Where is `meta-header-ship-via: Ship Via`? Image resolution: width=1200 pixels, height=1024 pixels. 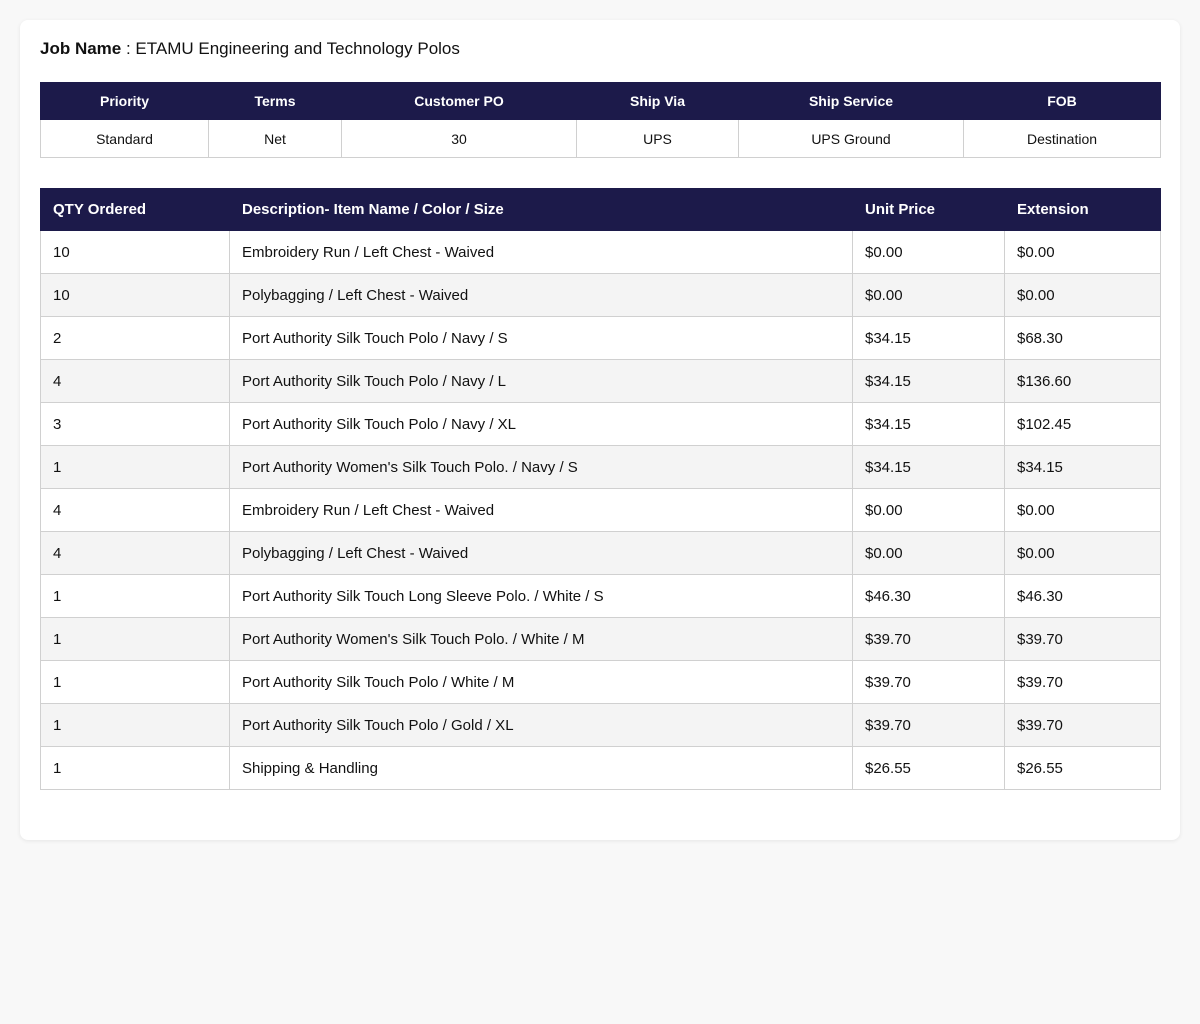 meta-header-ship-via: Ship Via is located at coordinates (657, 101).